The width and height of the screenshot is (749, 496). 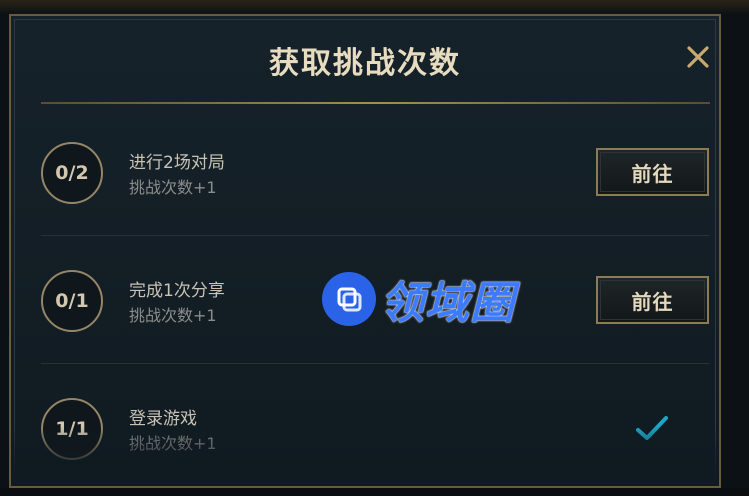 I want to click on task-progress-ring: 1/1, so click(x=72, y=429).